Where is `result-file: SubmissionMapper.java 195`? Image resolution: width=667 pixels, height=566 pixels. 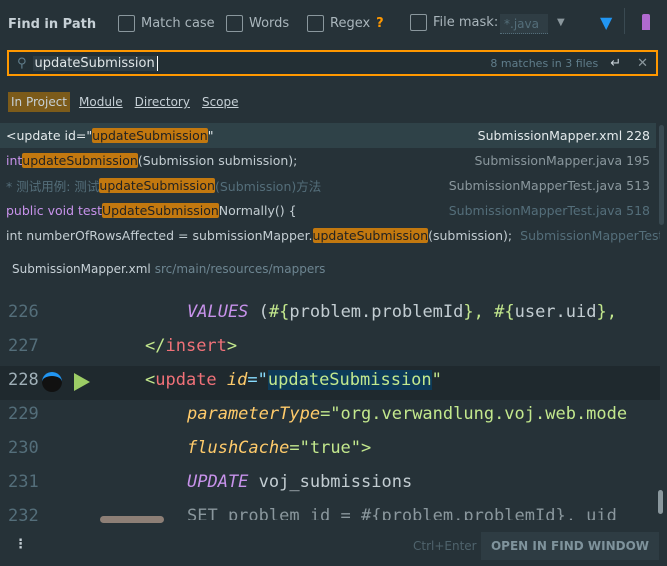
result-file: SubmissionMapper.java 195 is located at coordinates (562, 160).